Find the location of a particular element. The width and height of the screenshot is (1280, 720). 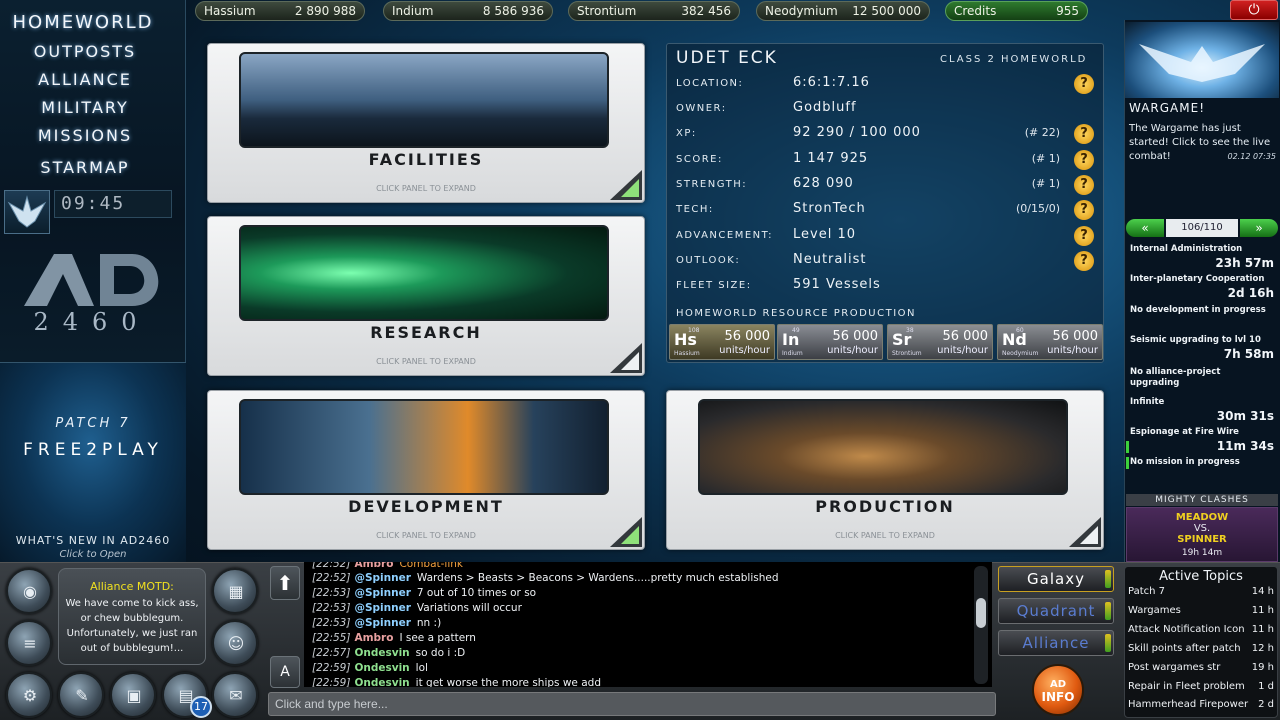

people-icon: ☺ is located at coordinates (236, 643).